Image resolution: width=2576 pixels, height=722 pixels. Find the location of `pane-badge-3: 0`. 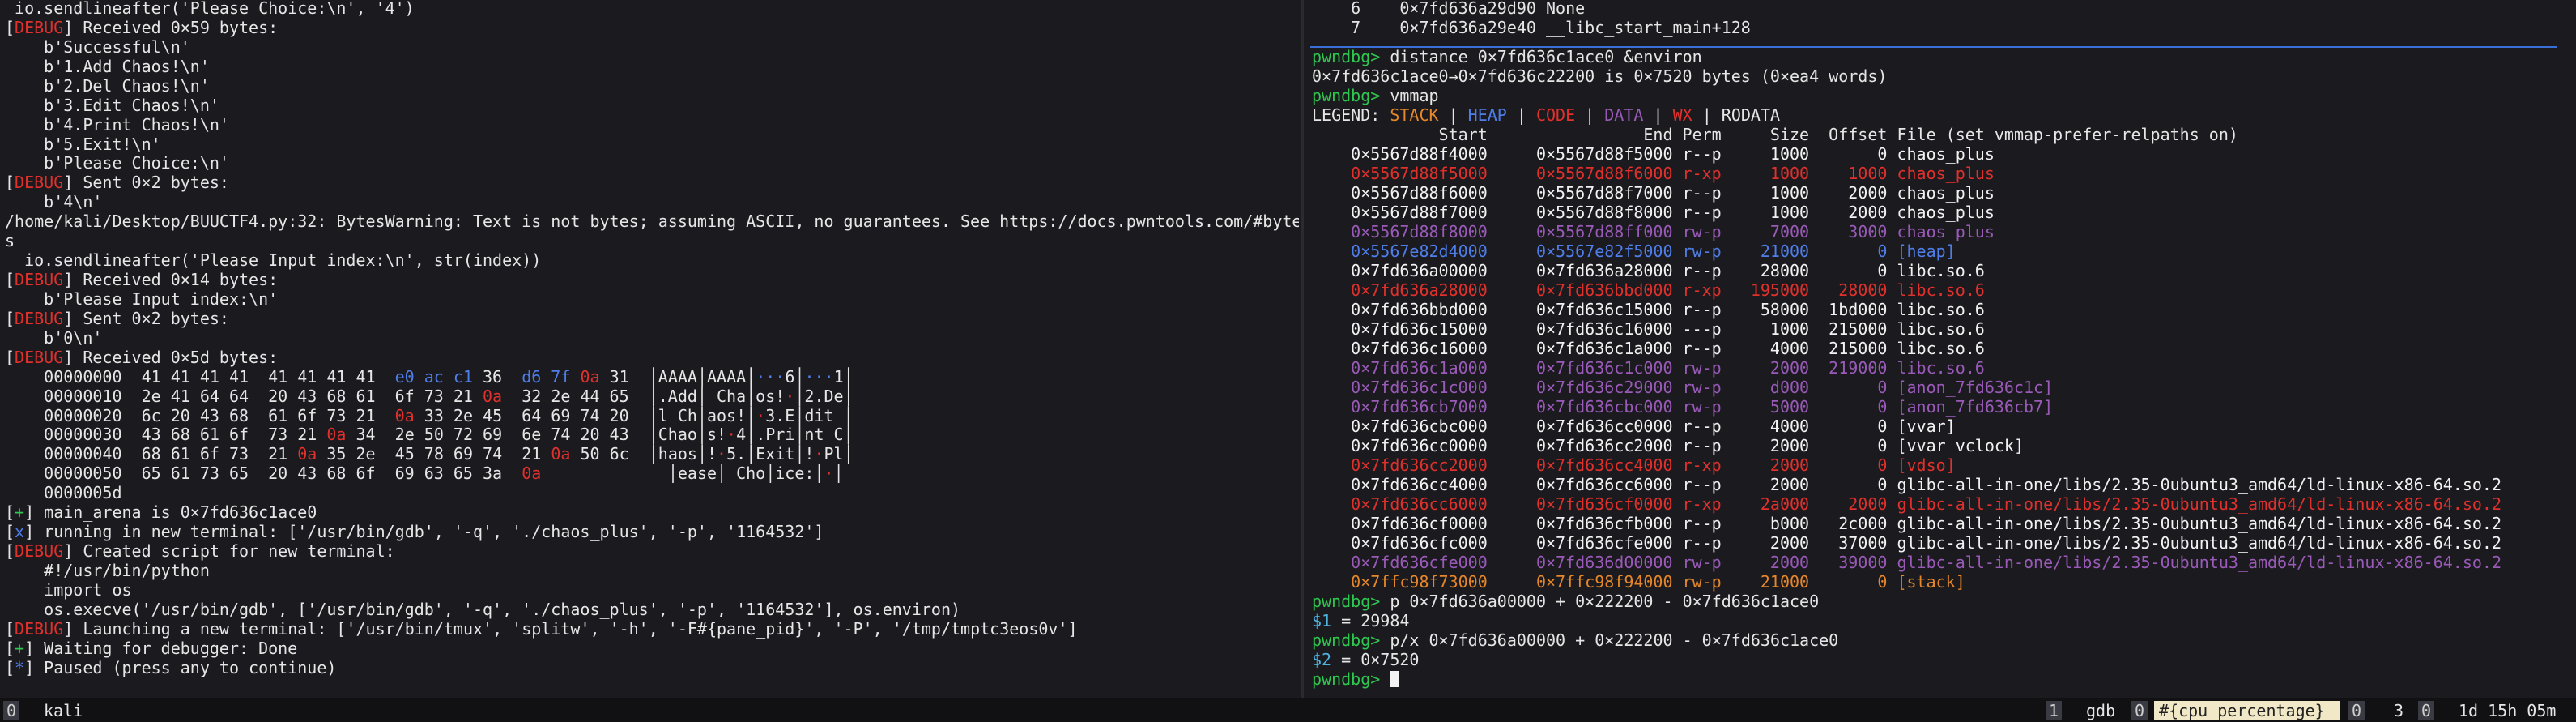

pane-badge-3: 0 is located at coordinates (2356, 710).